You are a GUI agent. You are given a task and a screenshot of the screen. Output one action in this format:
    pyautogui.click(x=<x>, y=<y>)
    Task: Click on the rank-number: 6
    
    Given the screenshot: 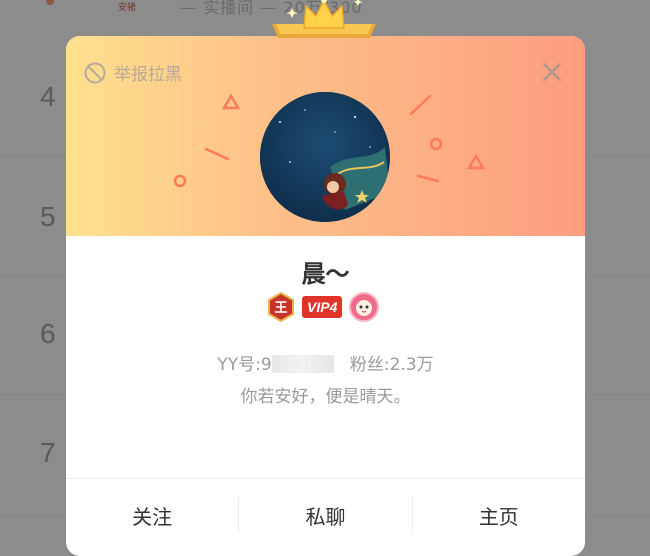 What is the action you would take?
    pyautogui.click(x=48, y=333)
    